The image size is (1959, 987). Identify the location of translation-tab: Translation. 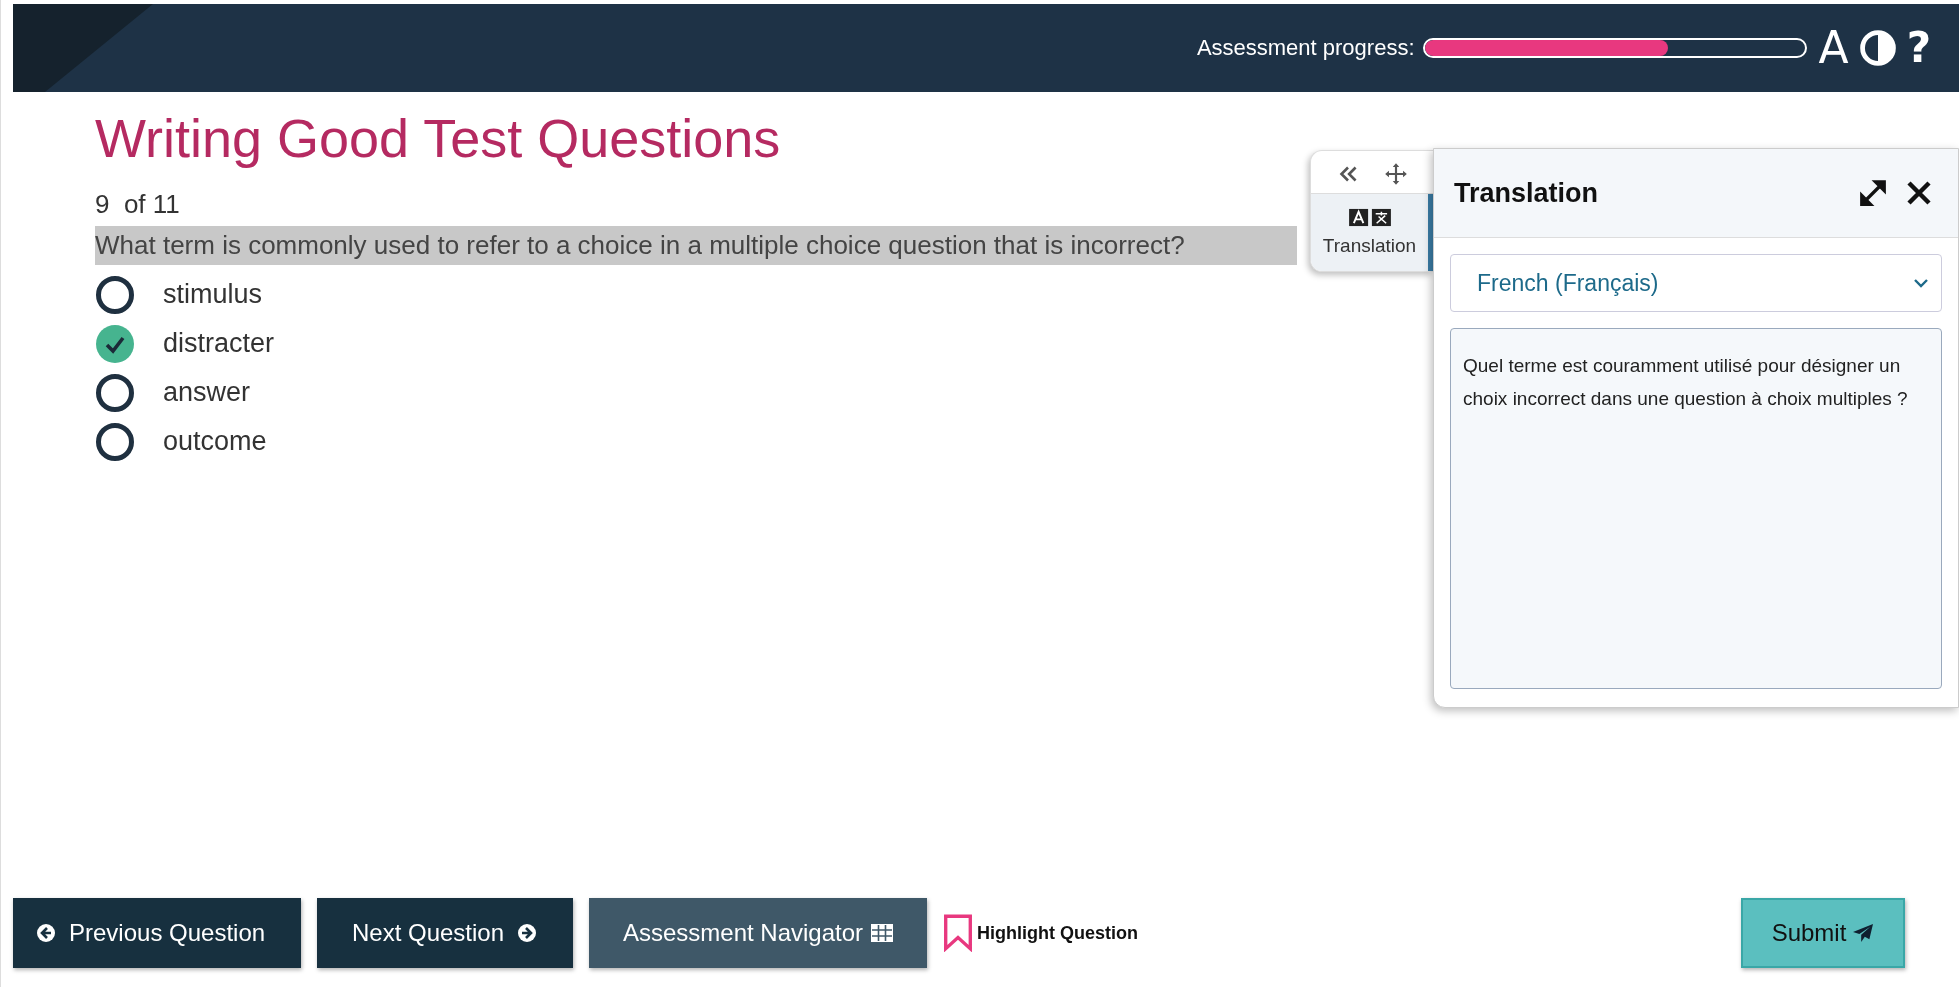
(1372, 232).